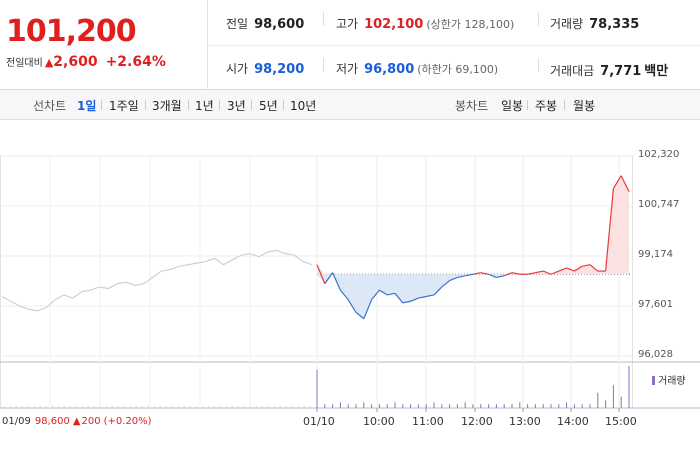 Image resolution: width=700 pixels, height=450 pixels. I want to click on prev-day-info: 01/09 98,600 ▲200 (+0.20%), so click(77, 421).